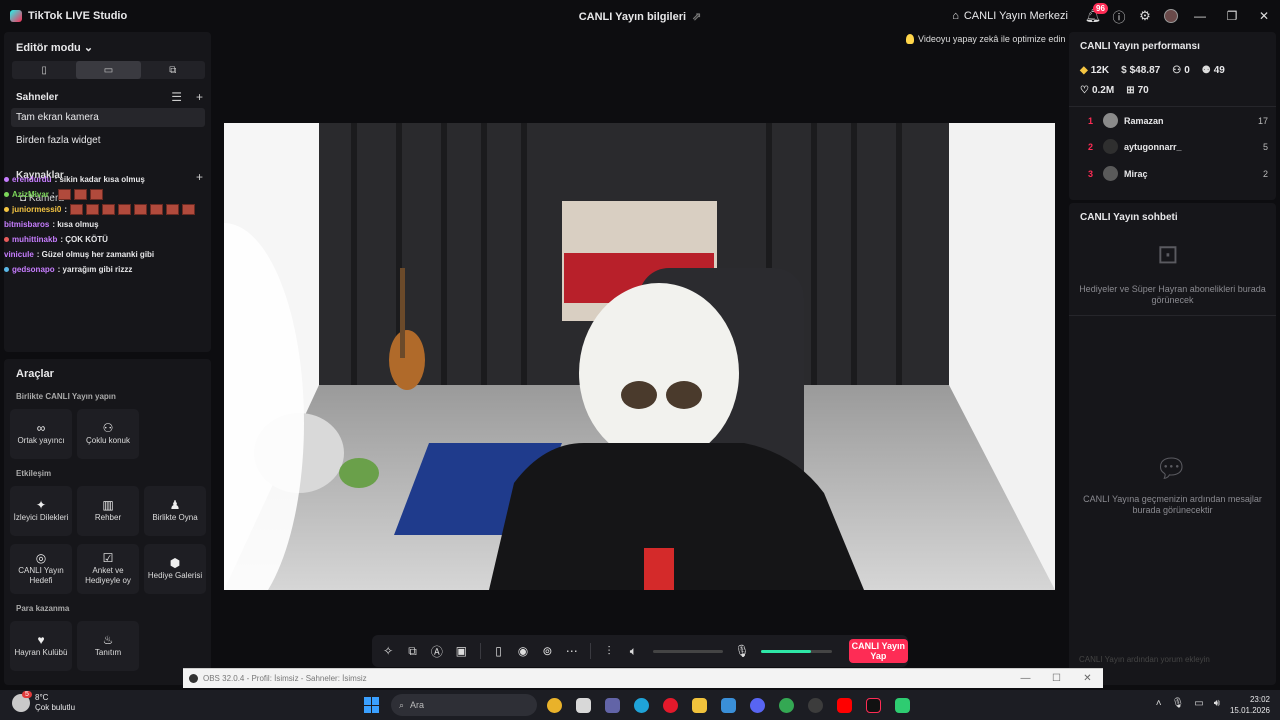 Image resolution: width=1280 pixels, height=720 pixels. Describe the element at coordinates (498, 651) in the screenshot. I see `phone-icon: ▯` at that location.